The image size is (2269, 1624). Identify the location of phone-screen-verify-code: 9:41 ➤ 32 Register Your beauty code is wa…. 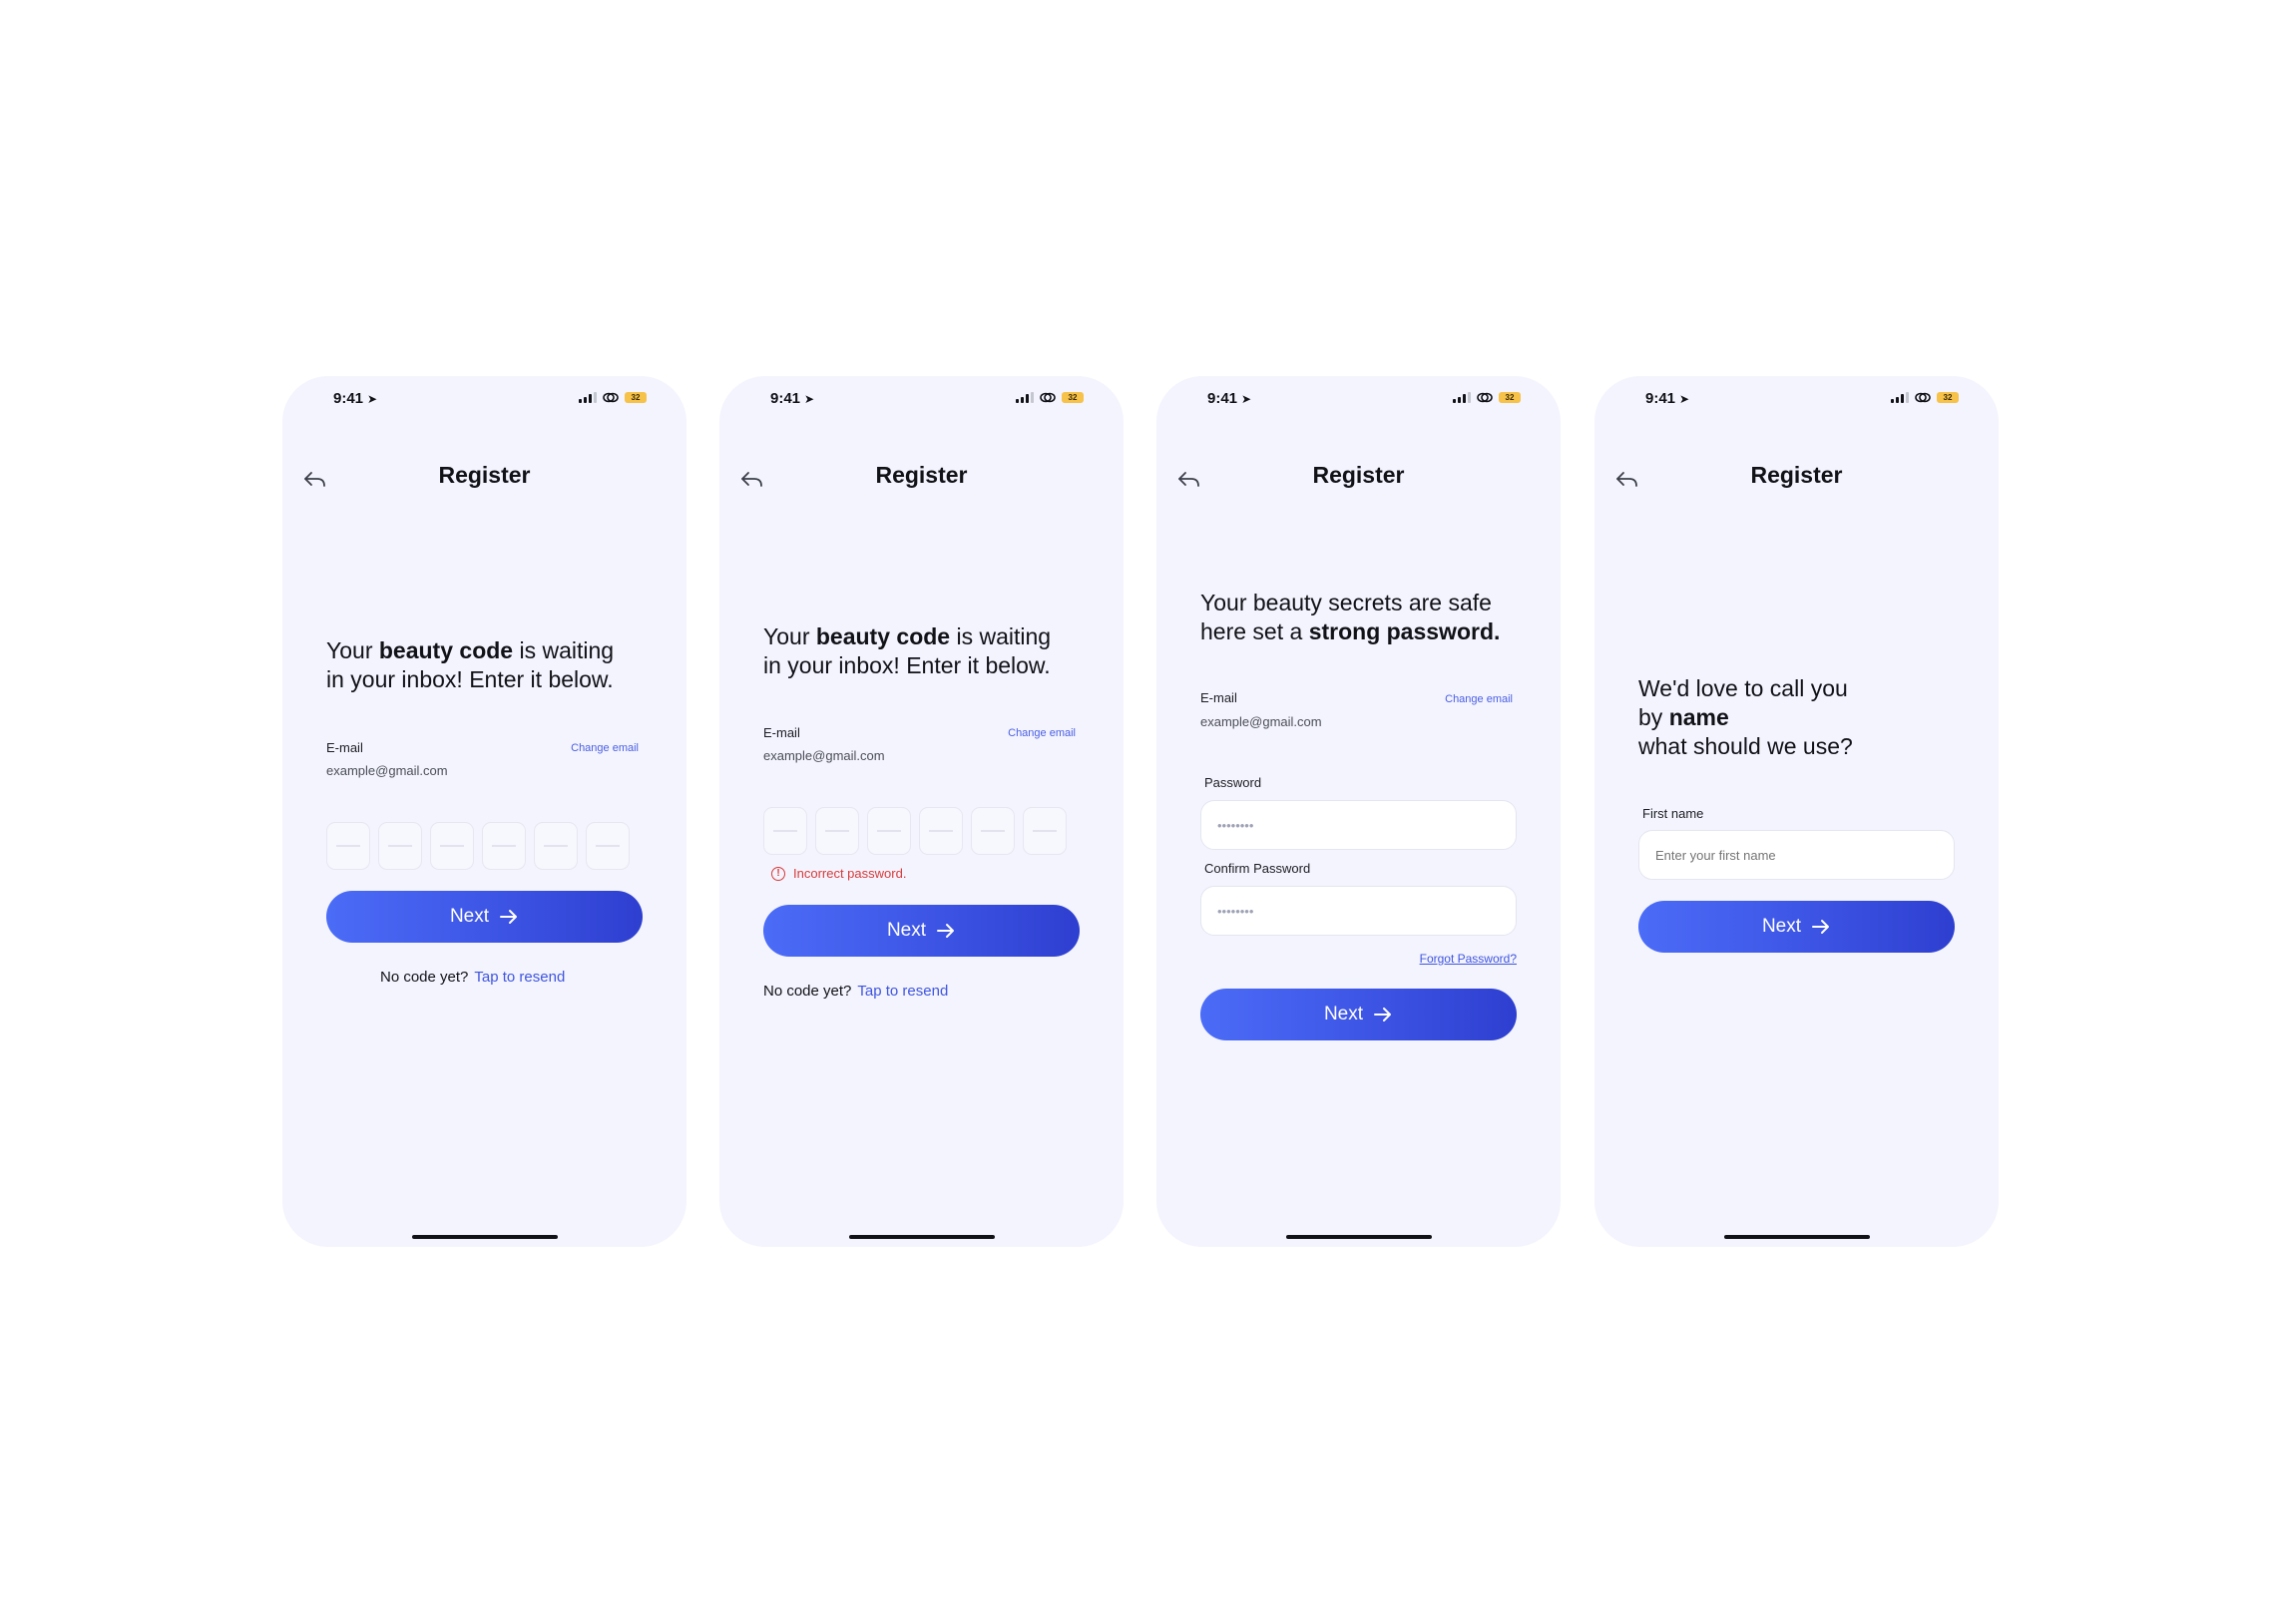
(484, 812).